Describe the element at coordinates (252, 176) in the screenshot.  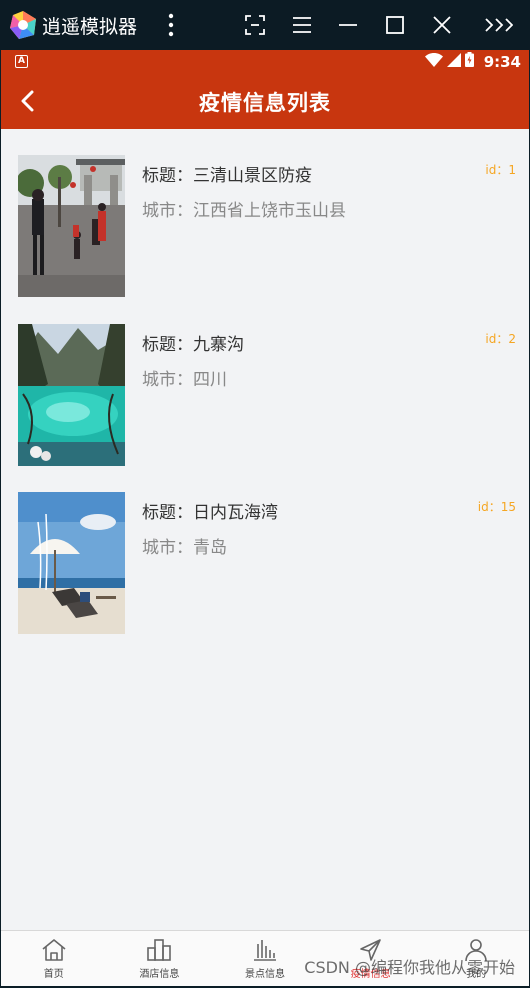
I see `item-title: 三清山景区防疫` at that location.